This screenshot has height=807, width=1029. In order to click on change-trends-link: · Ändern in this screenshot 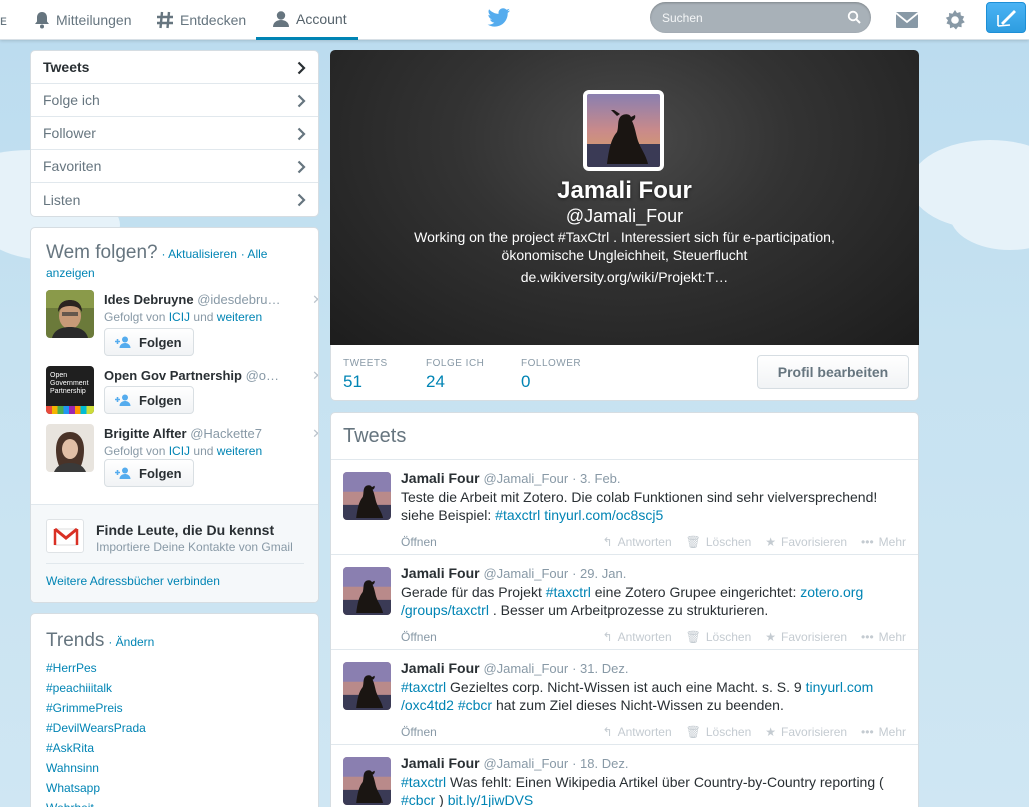, I will do `click(131, 642)`.